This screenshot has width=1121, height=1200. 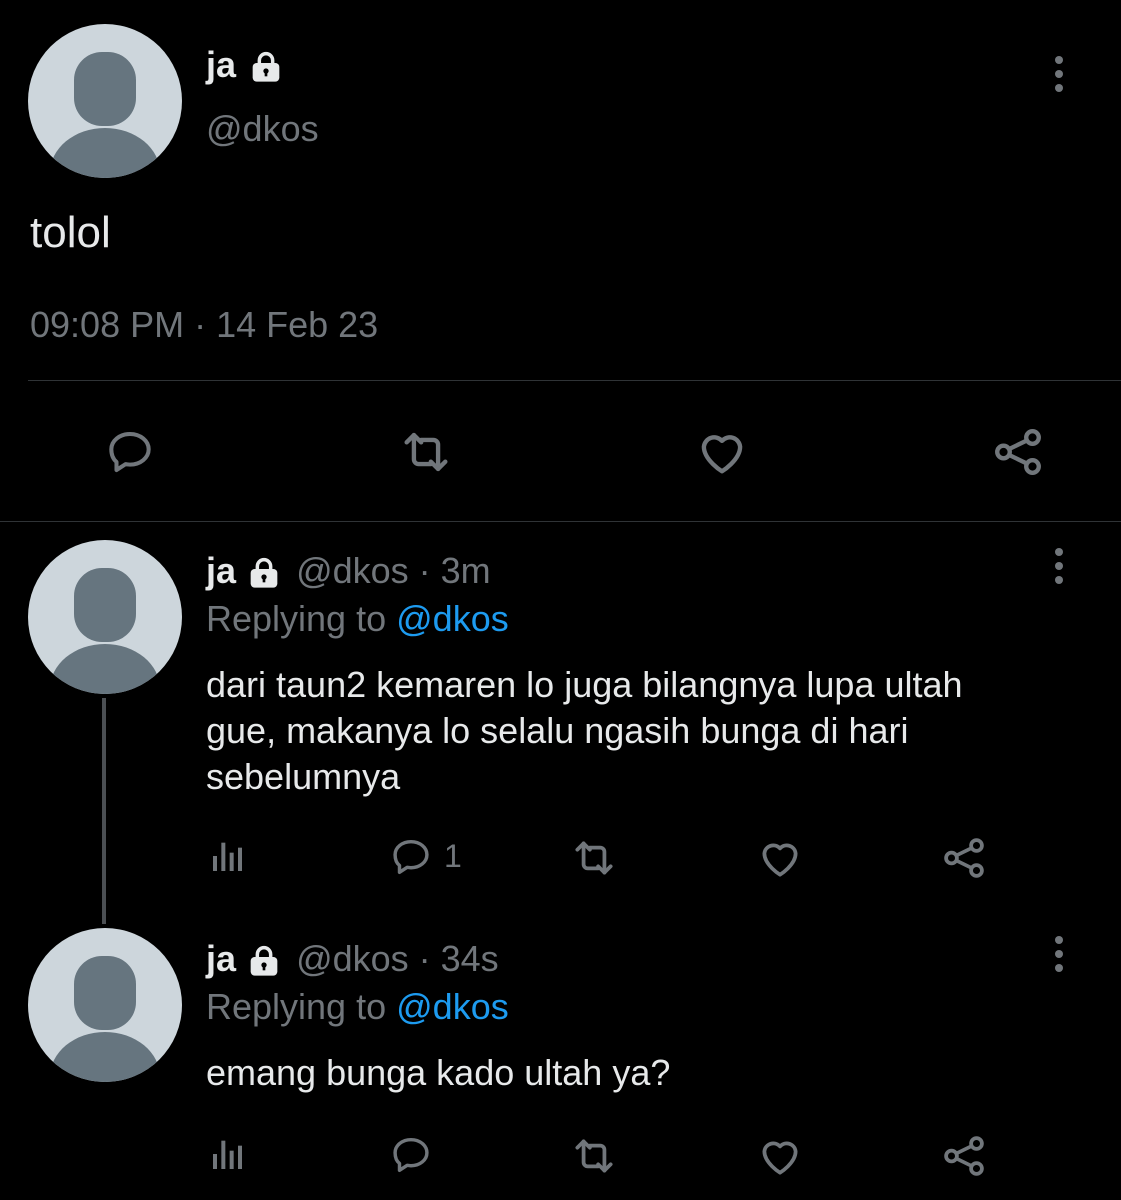 I want to click on thread-line, so click(x=104, y=811).